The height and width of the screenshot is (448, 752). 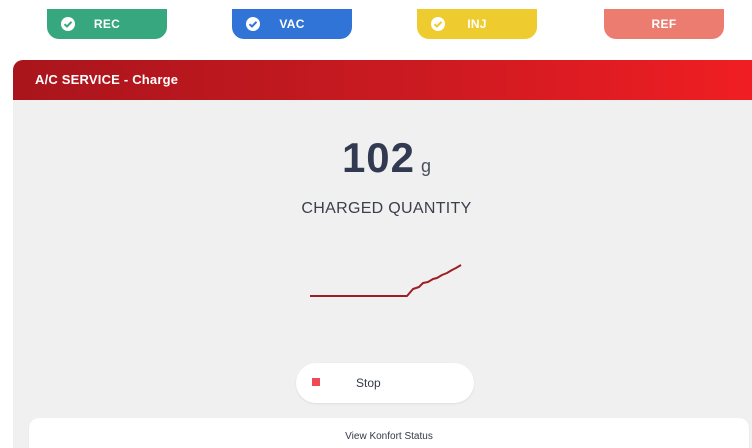 I want to click on step-rec: REC, so click(x=107, y=24).